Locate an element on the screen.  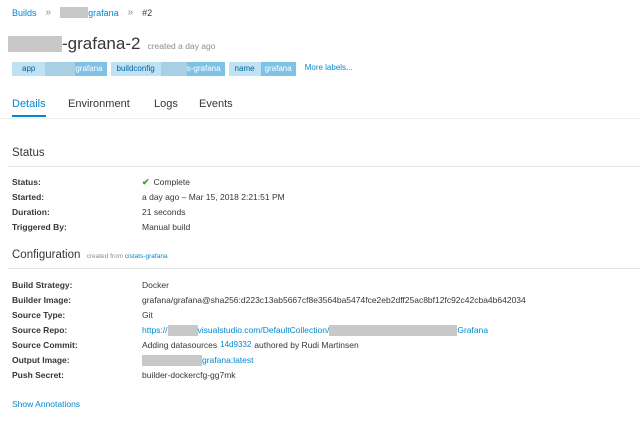
label-value-text: s-grafana is located at coordinates (203, 68).